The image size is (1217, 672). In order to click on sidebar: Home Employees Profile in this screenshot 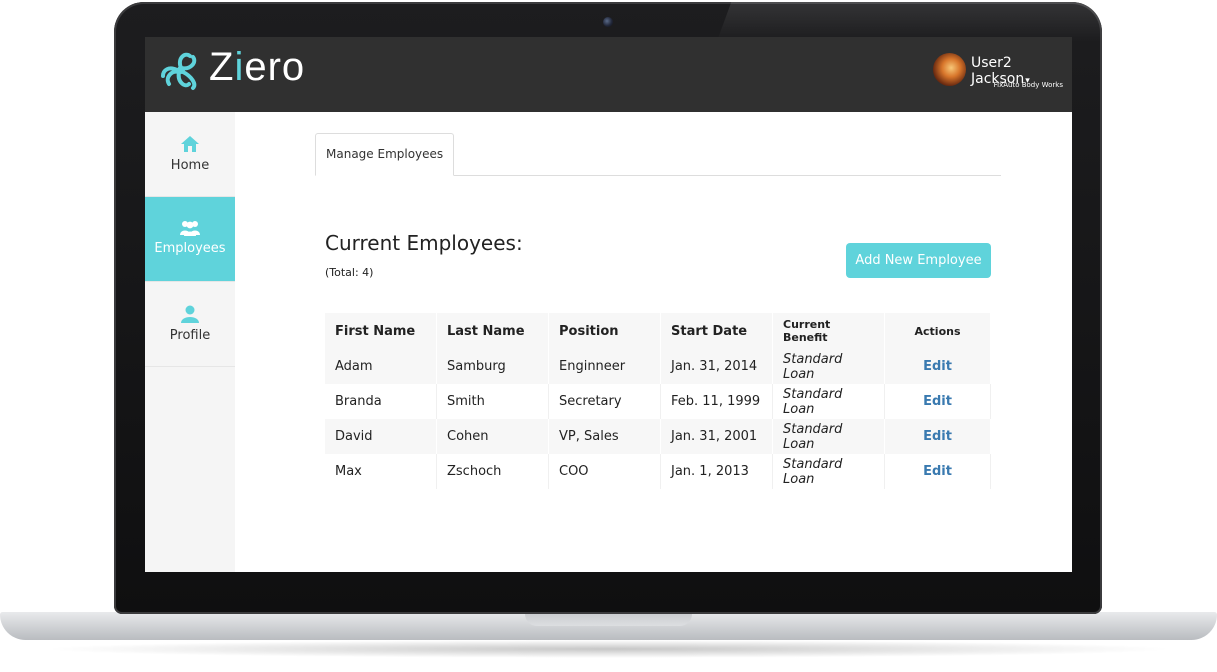, I will do `click(190, 342)`.